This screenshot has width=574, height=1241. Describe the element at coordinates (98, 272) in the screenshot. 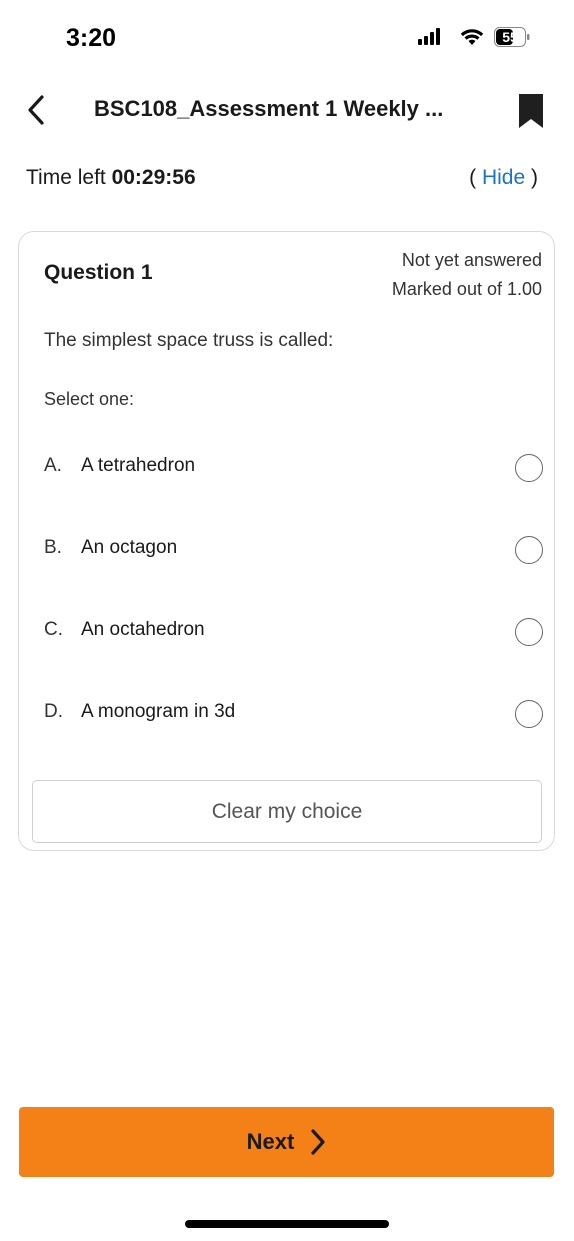

I see `question-number: Question 1` at that location.